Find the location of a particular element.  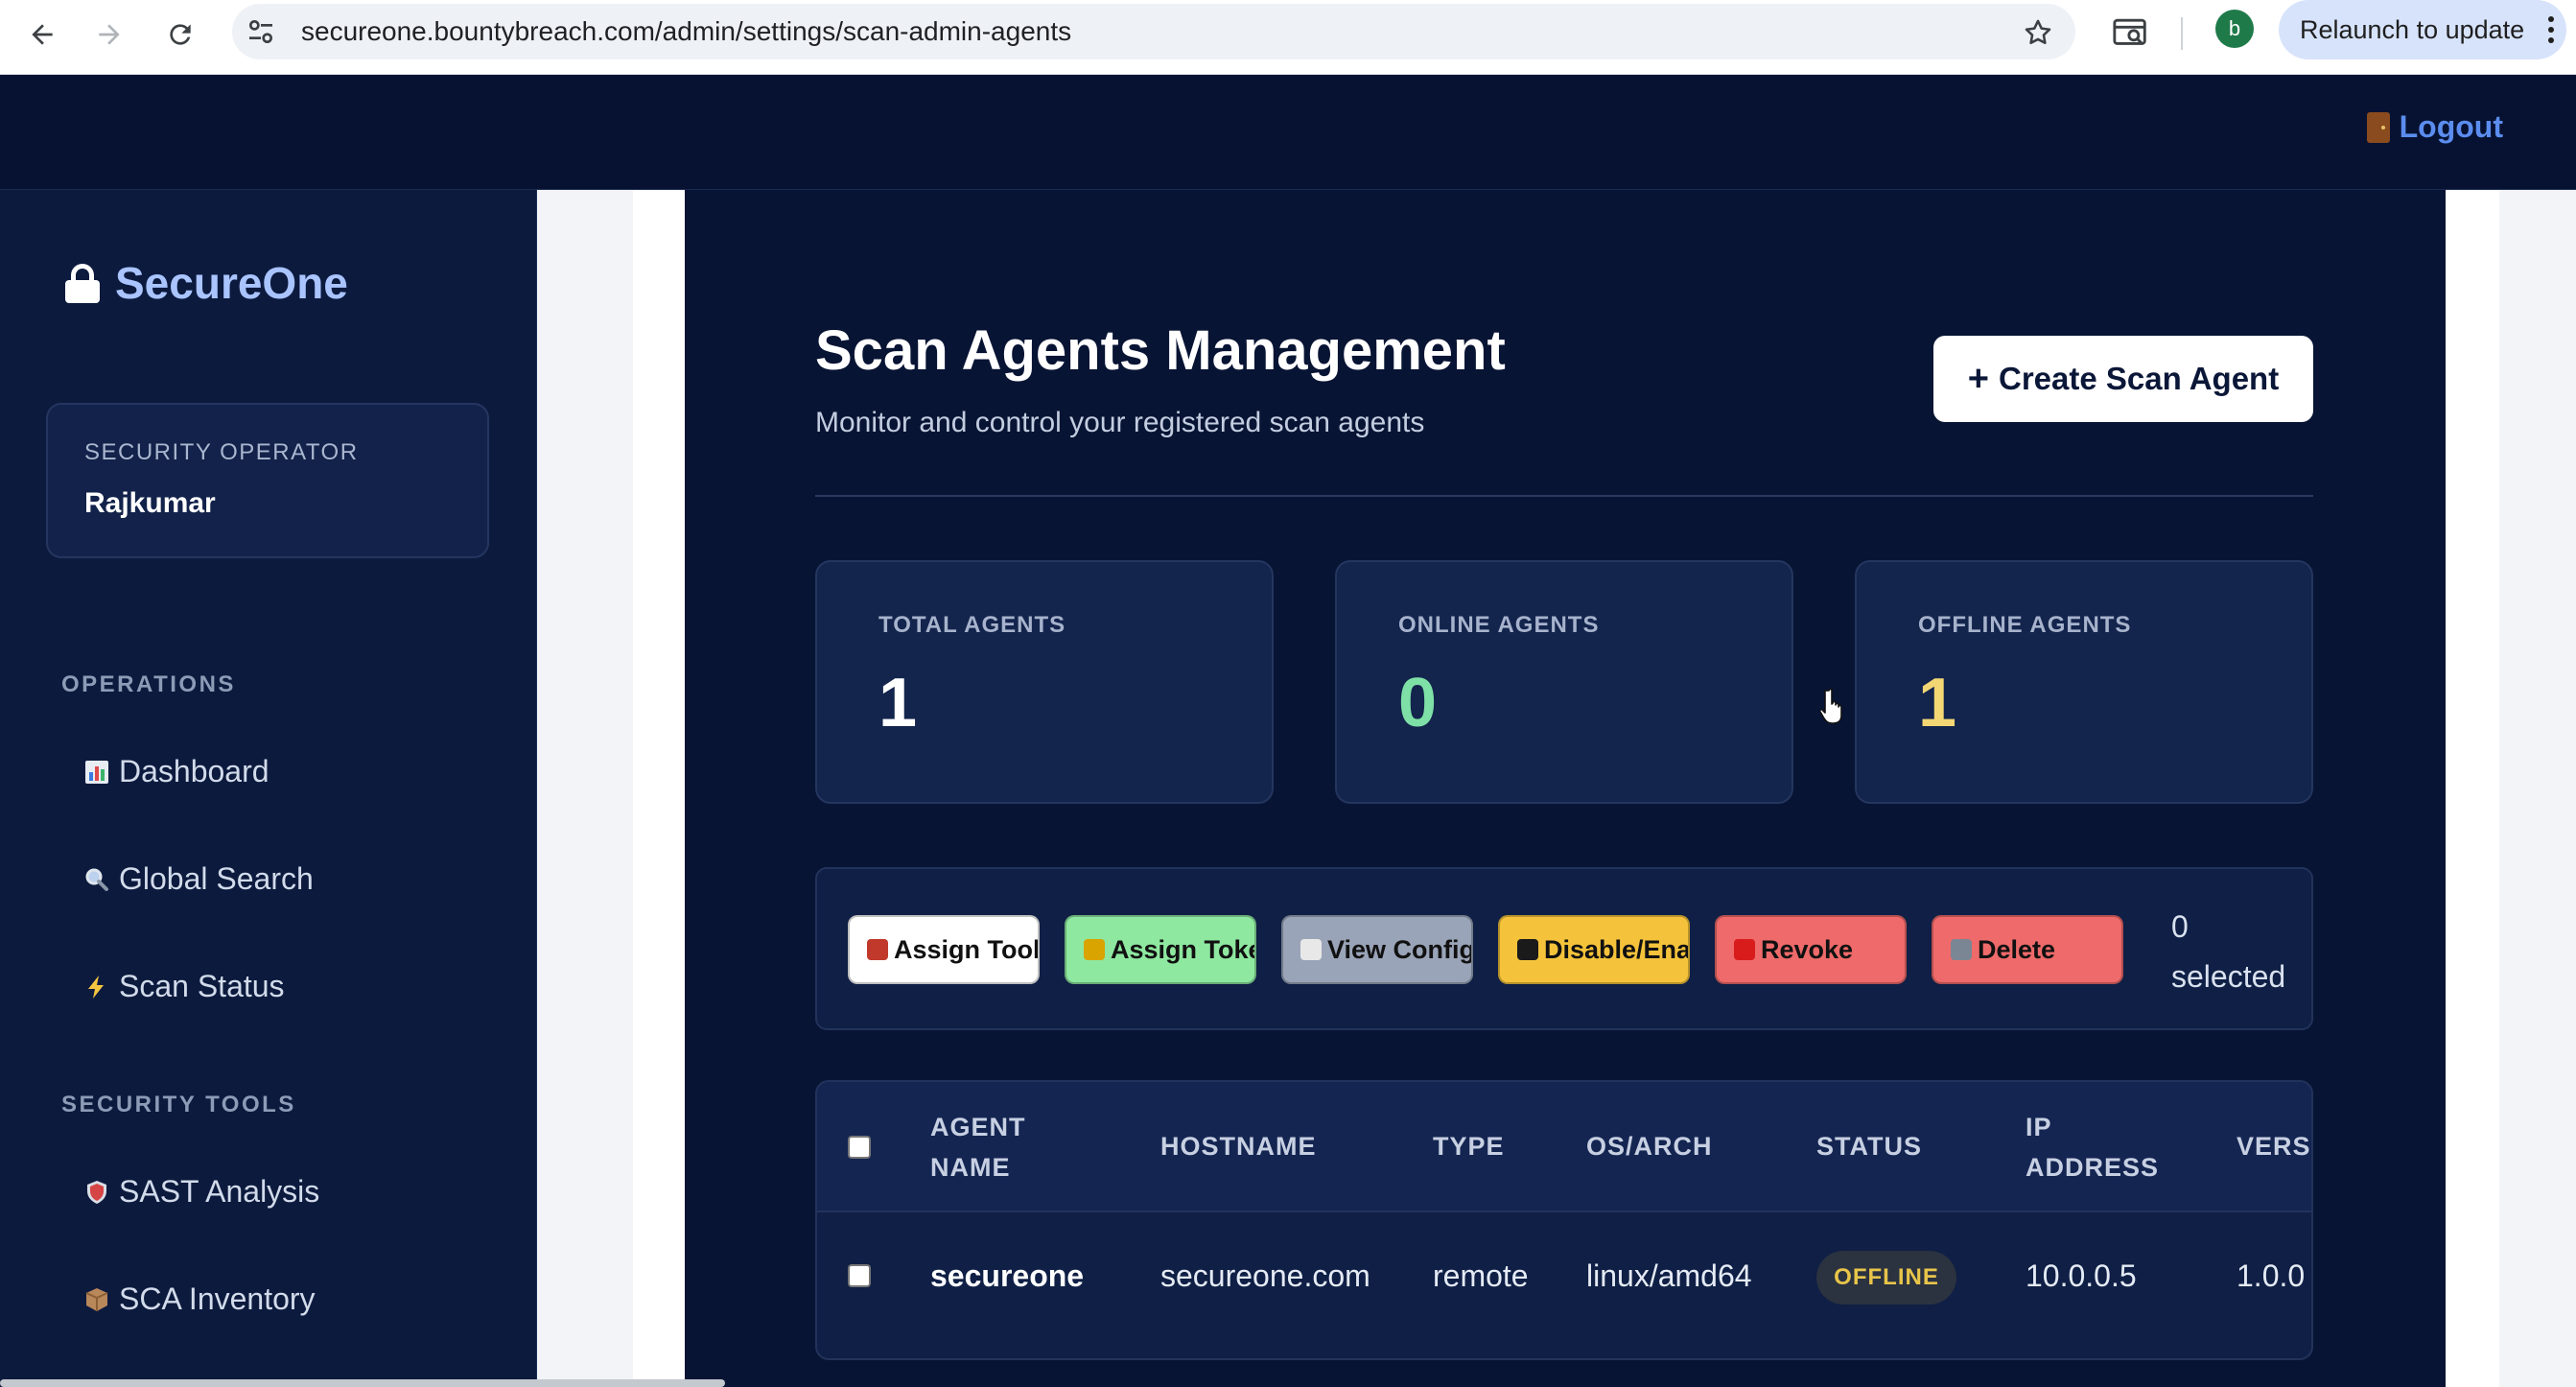

column-header-type: TYPE is located at coordinates (1469, 1146).